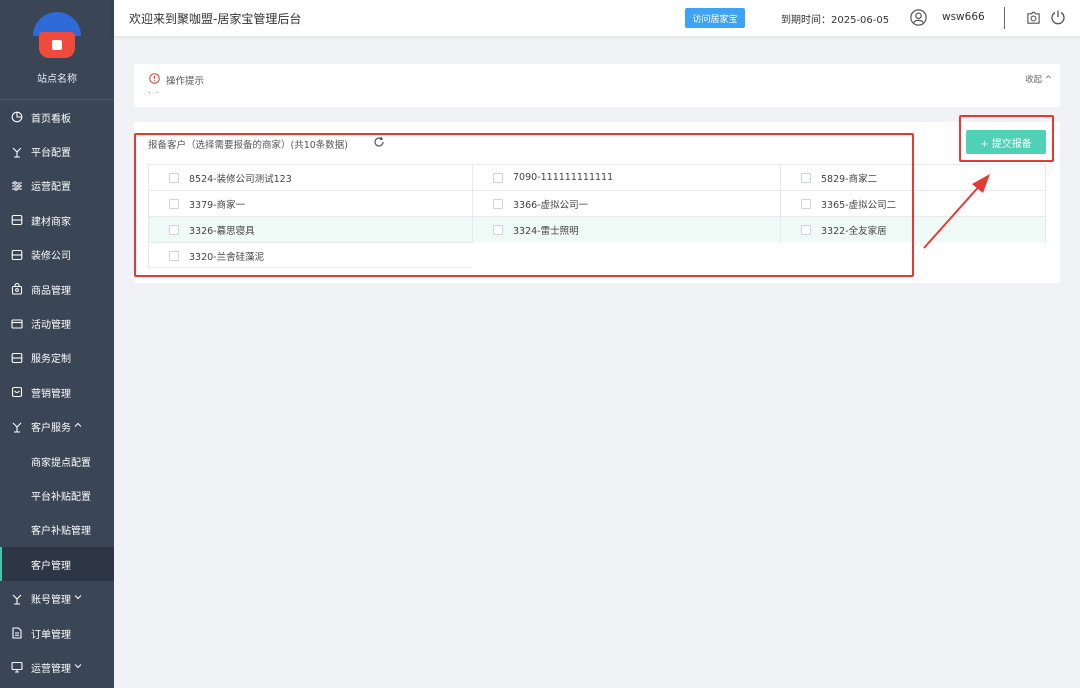 The image size is (1080, 688). I want to click on sidebar-item-label: 客户服务, so click(51, 429).